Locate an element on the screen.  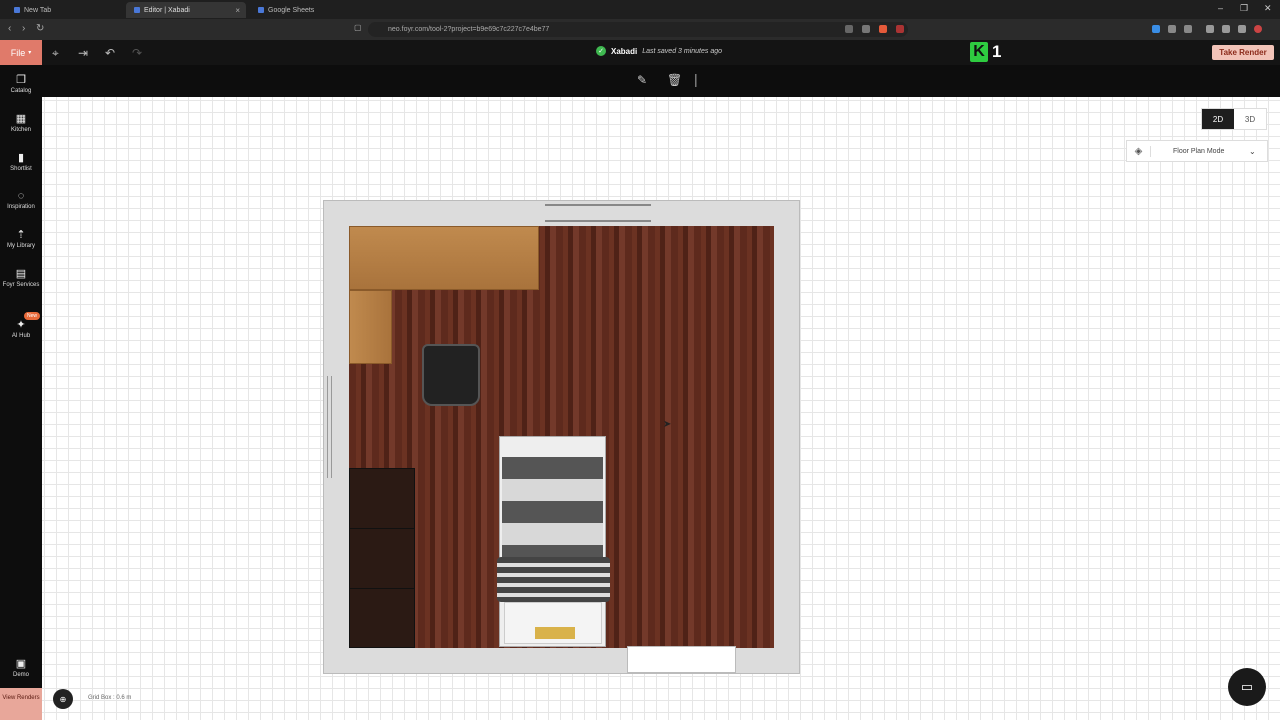
upload-icon: ⇡ is located at coordinates (21, 235).